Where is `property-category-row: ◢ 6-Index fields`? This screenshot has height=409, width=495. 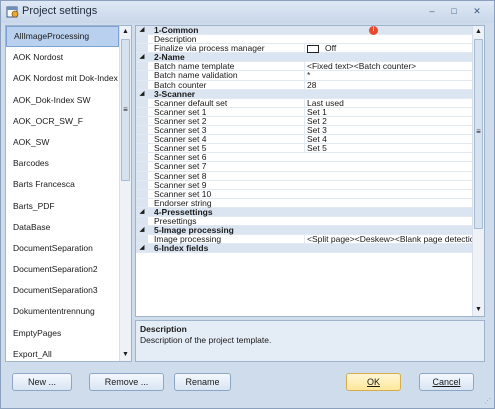
property-category-row: ◢ 6-Index fields is located at coordinates (304, 249).